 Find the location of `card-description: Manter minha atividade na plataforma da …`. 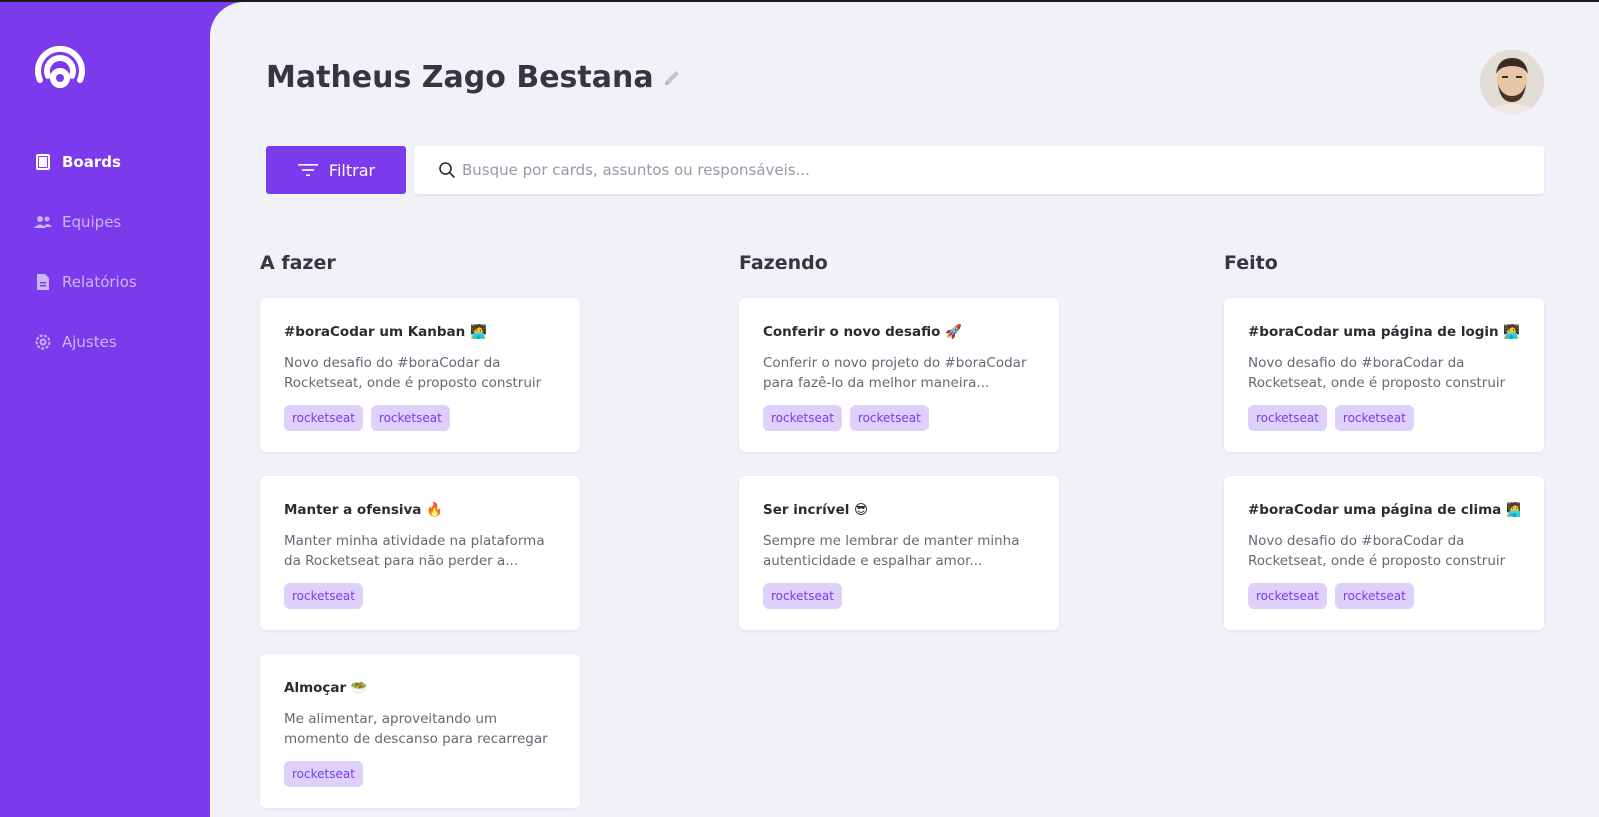

card-description: Manter minha atividade na plataforma da … is located at coordinates (414, 551).